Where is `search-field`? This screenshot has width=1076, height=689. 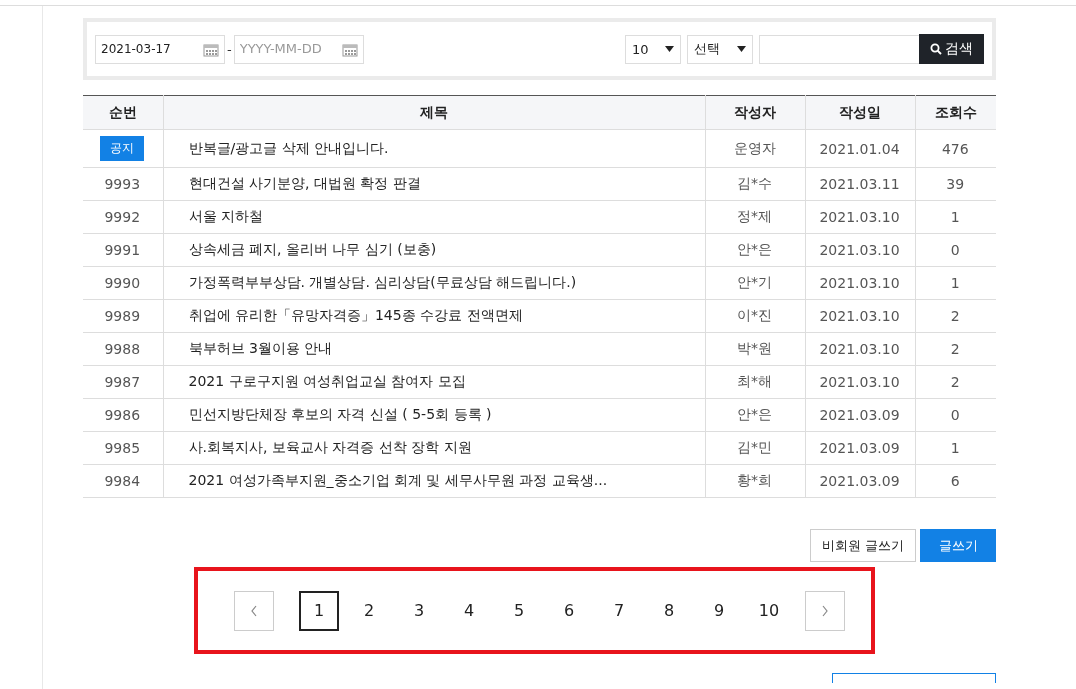 search-field is located at coordinates (839, 49).